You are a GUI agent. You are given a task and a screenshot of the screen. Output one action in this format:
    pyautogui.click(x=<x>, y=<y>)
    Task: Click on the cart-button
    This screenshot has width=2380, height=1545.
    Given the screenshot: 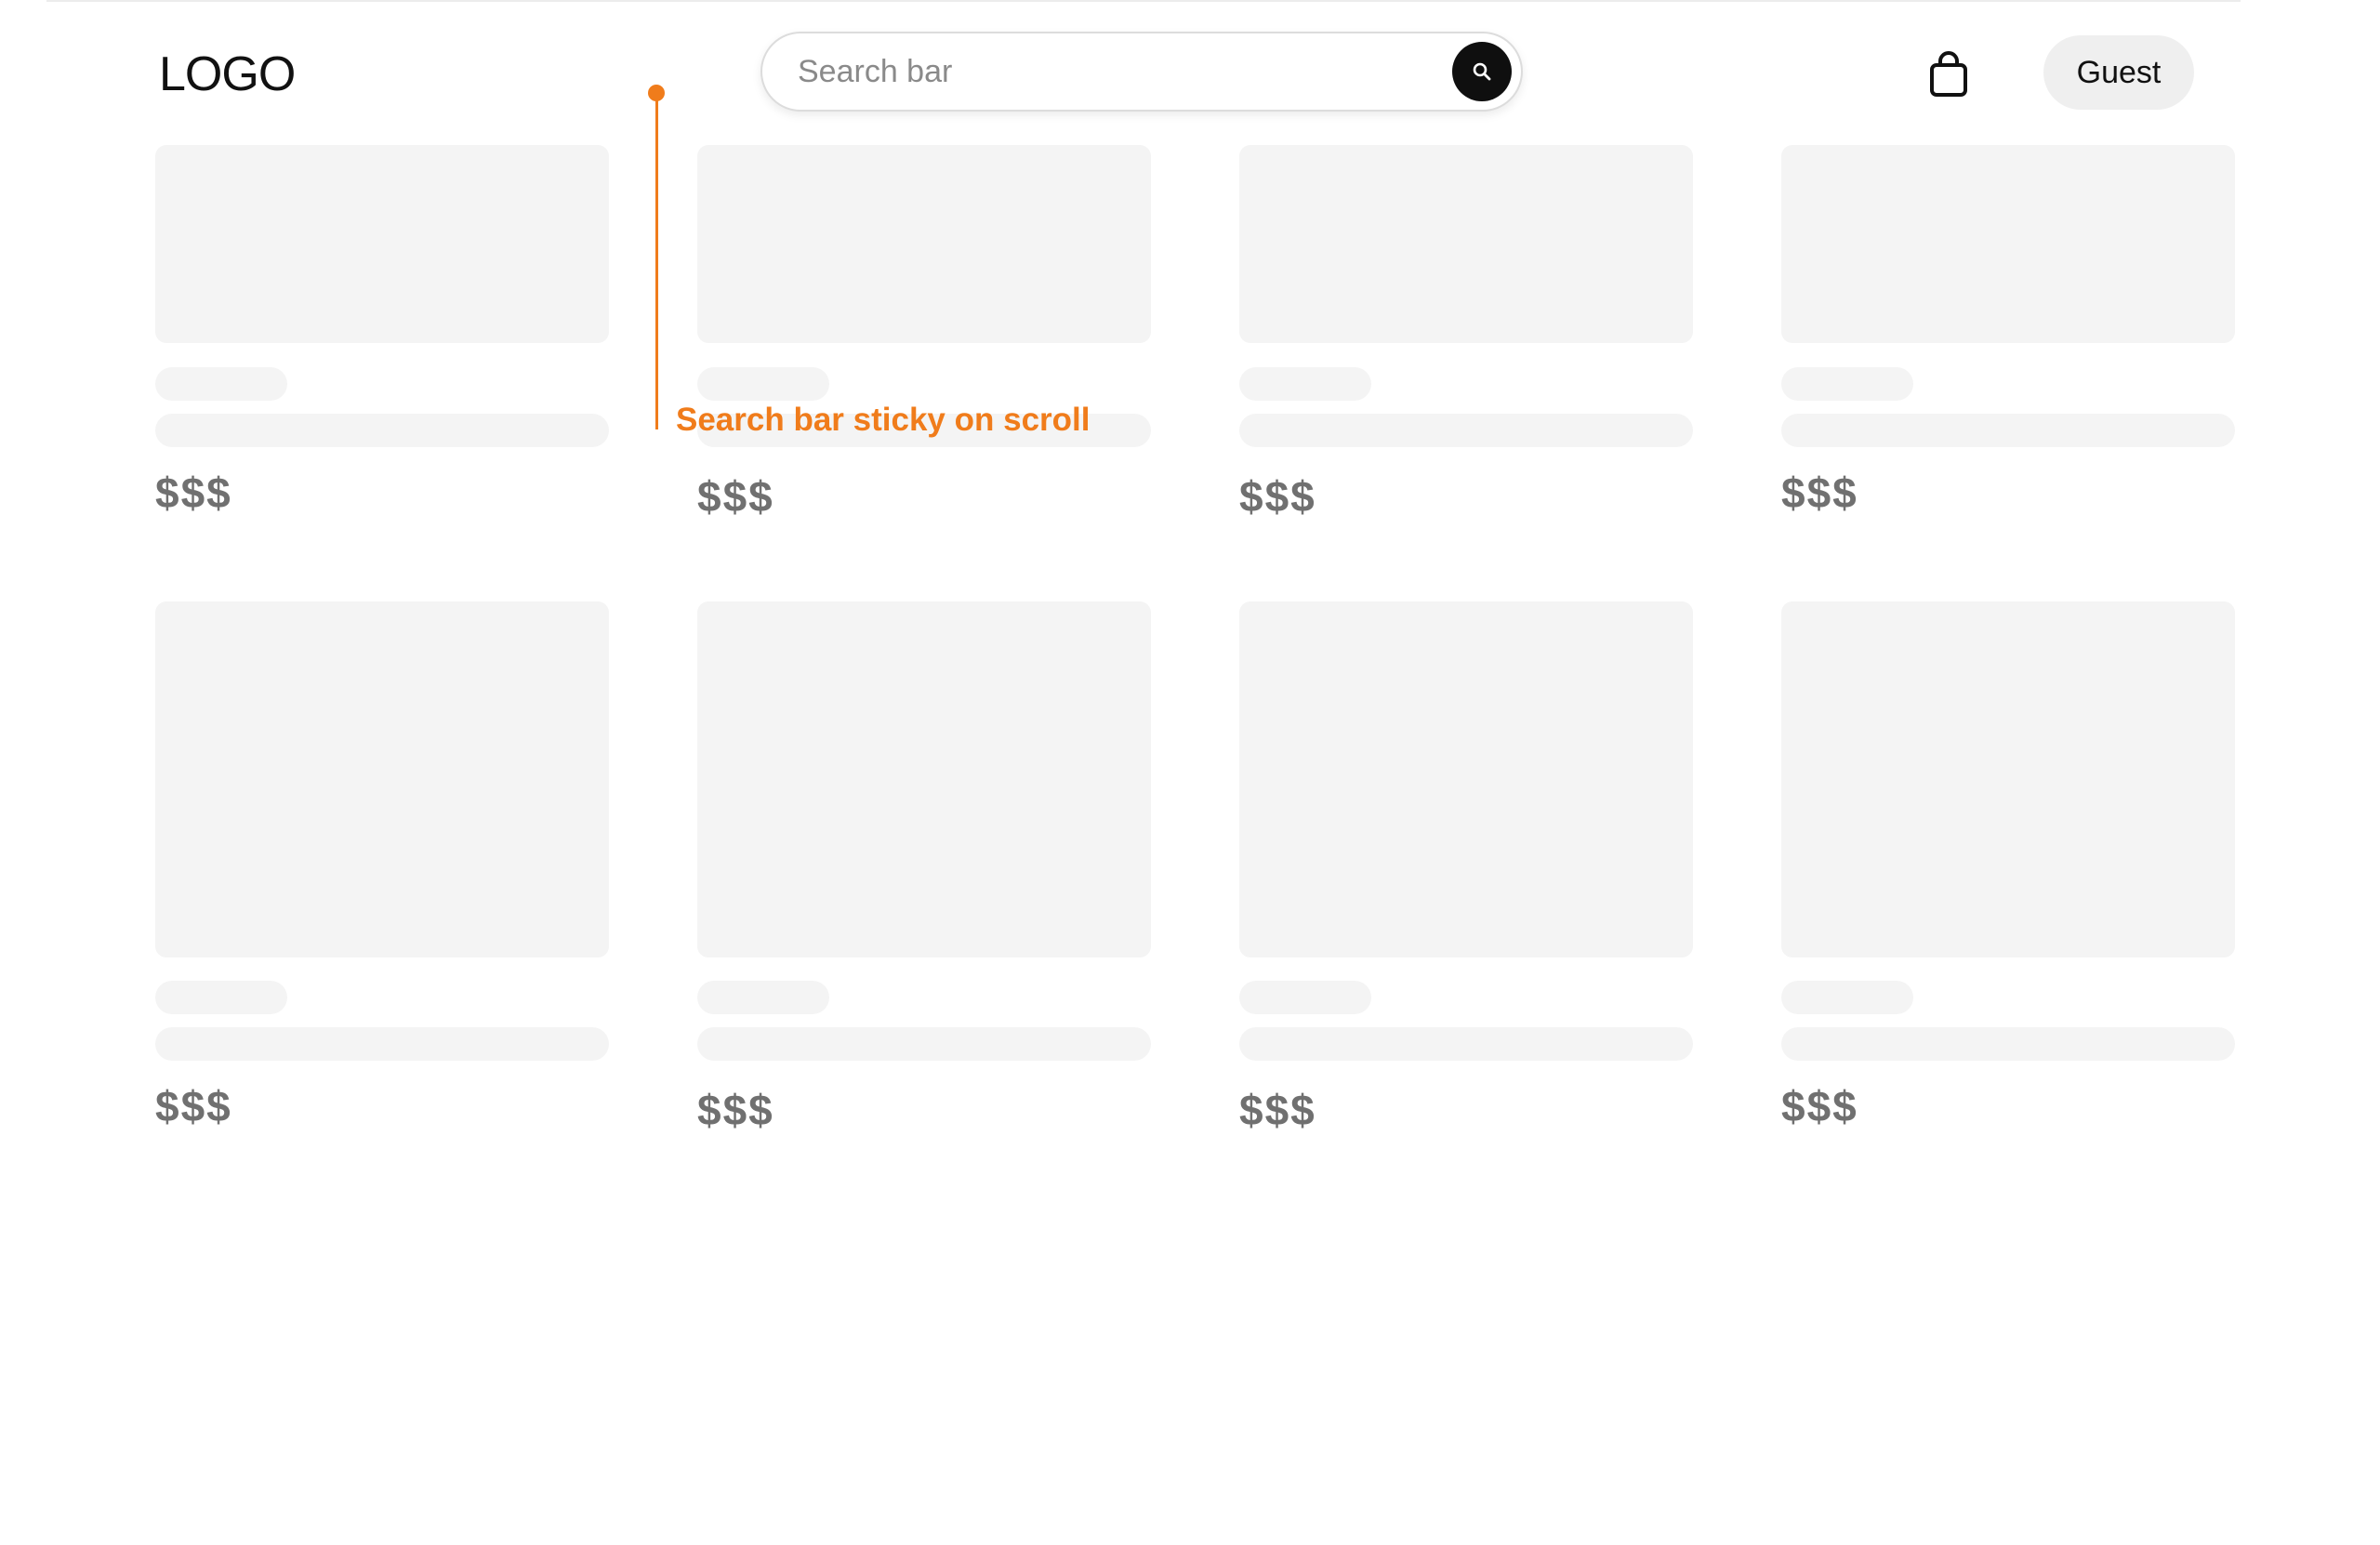 What is the action you would take?
    pyautogui.click(x=1948, y=75)
    